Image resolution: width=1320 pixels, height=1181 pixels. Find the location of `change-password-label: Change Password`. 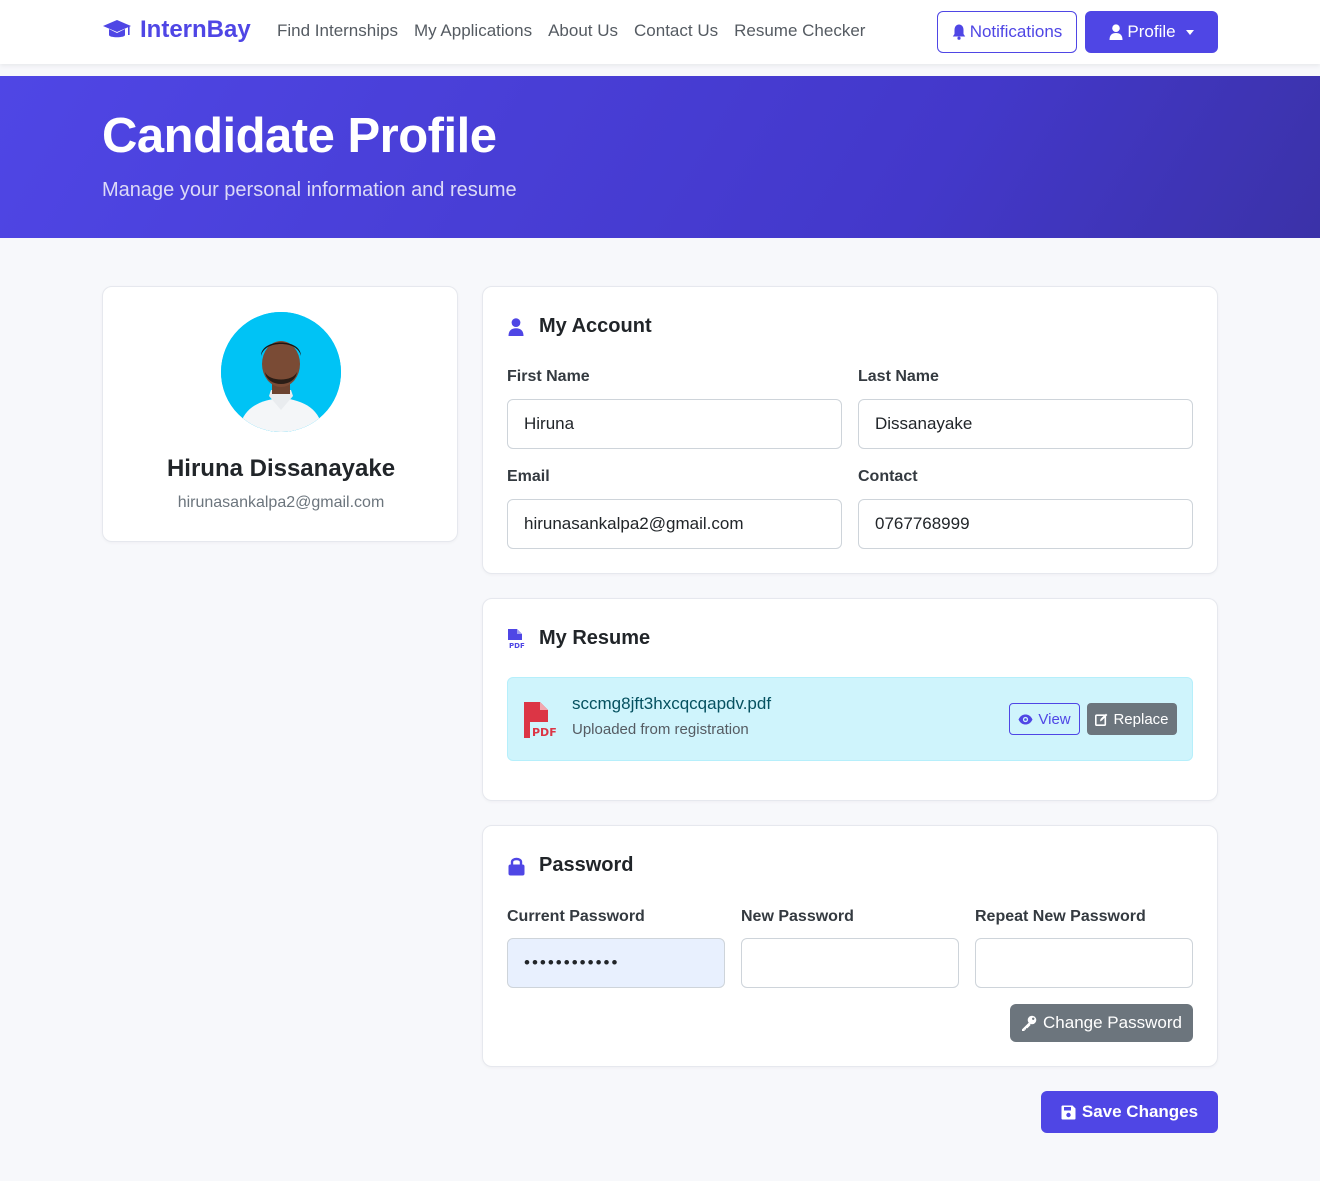

change-password-label: Change Password is located at coordinates (1112, 1022).